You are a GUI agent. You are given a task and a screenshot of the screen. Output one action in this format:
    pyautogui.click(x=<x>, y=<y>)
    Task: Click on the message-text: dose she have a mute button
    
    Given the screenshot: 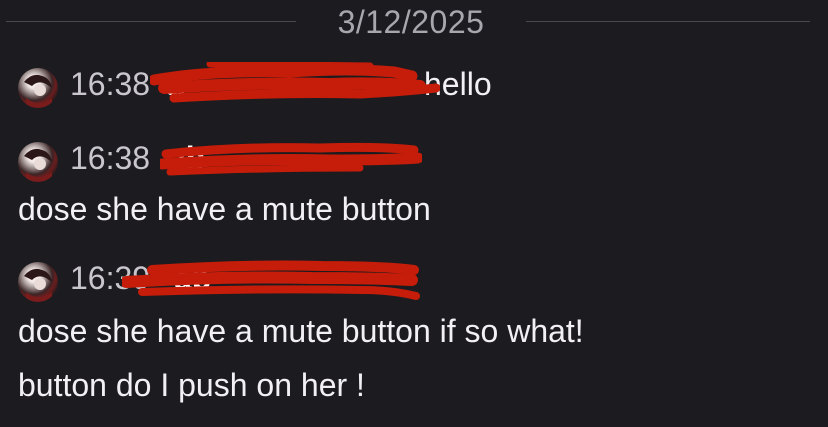 What is the action you would take?
    pyautogui.click(x=224, y=209)
    